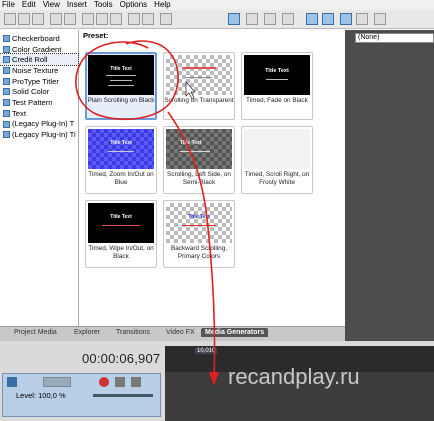 This screenshot has height=421, width=434. I want to click on generator-item-checkerboard: Checkerboard, so click(39, 38).